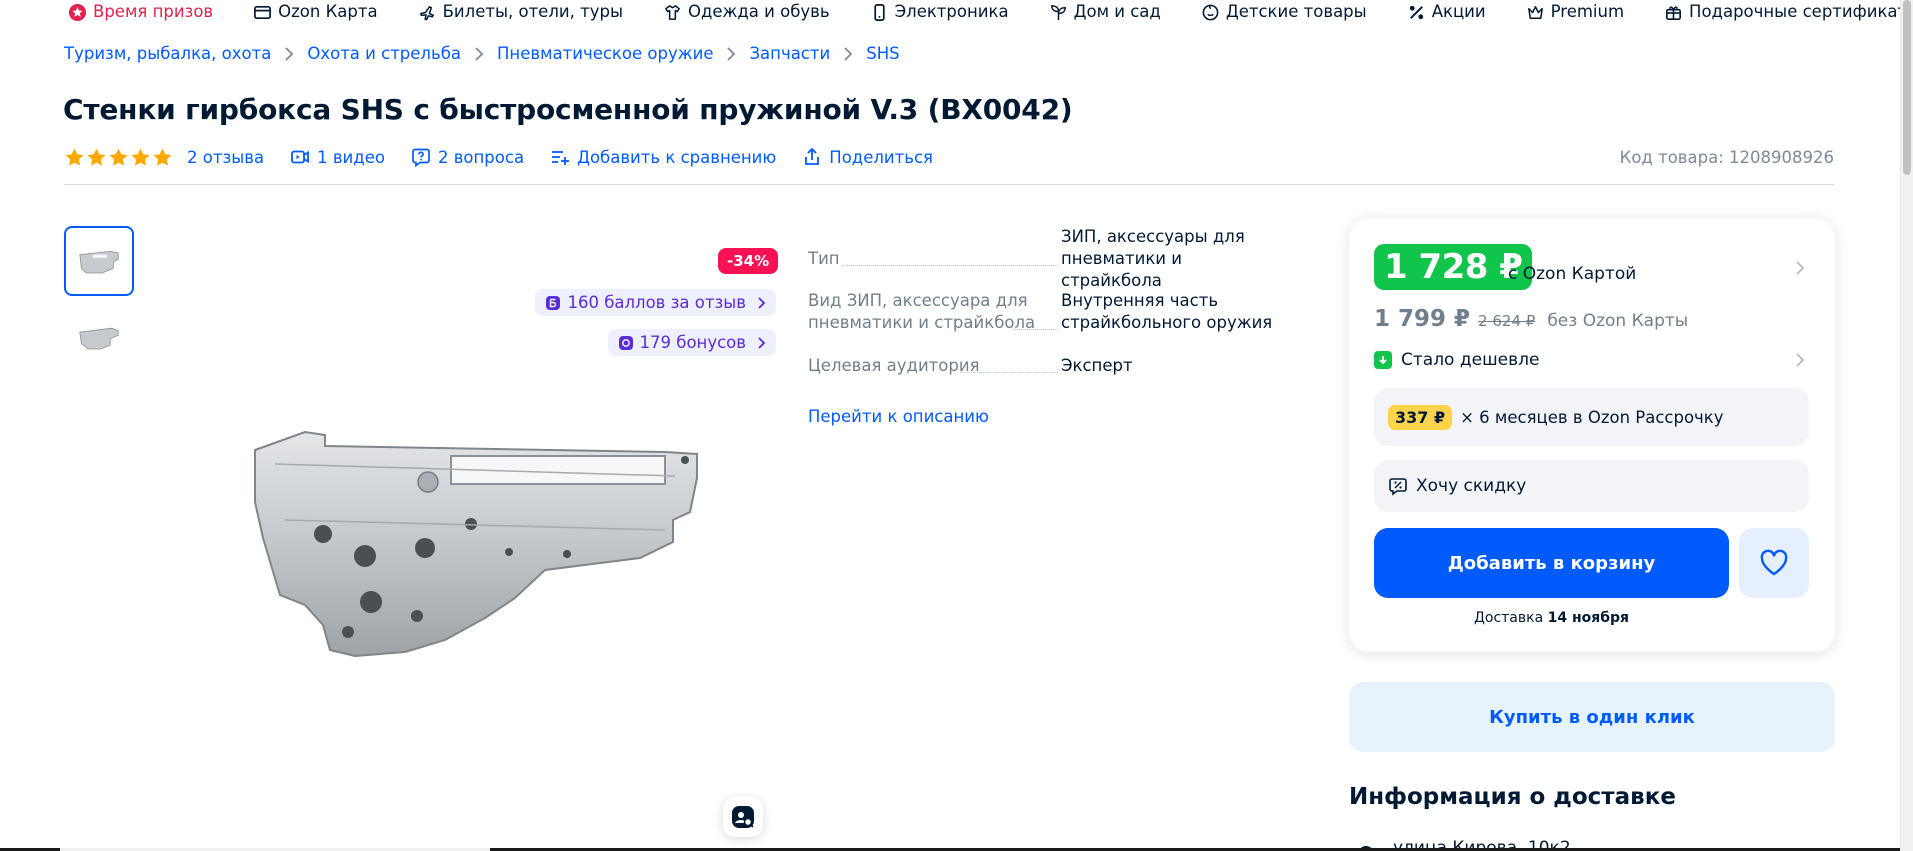  I want to click on nav-item-travel: Билеты, отели, туры, so click(520, 12).